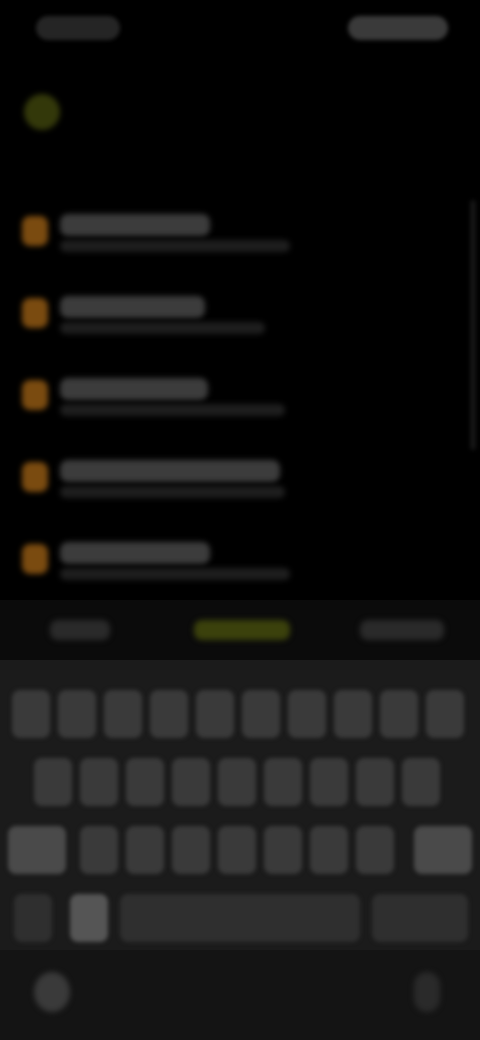 This screenshot has height=1040, width=480. Describe the element at coordinates (37, 850) in the screenshot. I see `shift-key` at that location.